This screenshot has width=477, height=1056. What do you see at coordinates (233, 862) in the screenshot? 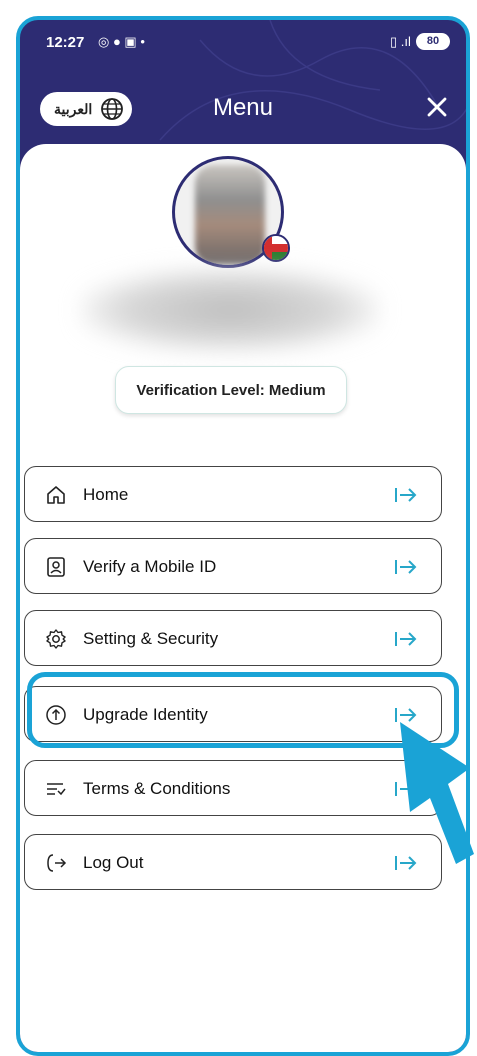
I see `menu-item-log-out: Log Out` at bounding box center [233, 862].